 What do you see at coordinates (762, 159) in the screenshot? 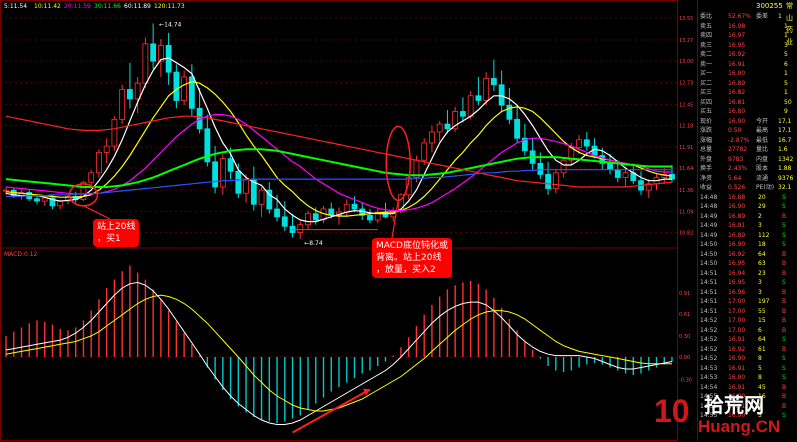
I see `quote-label-2: 内盘` at bounding box center [762, 159].